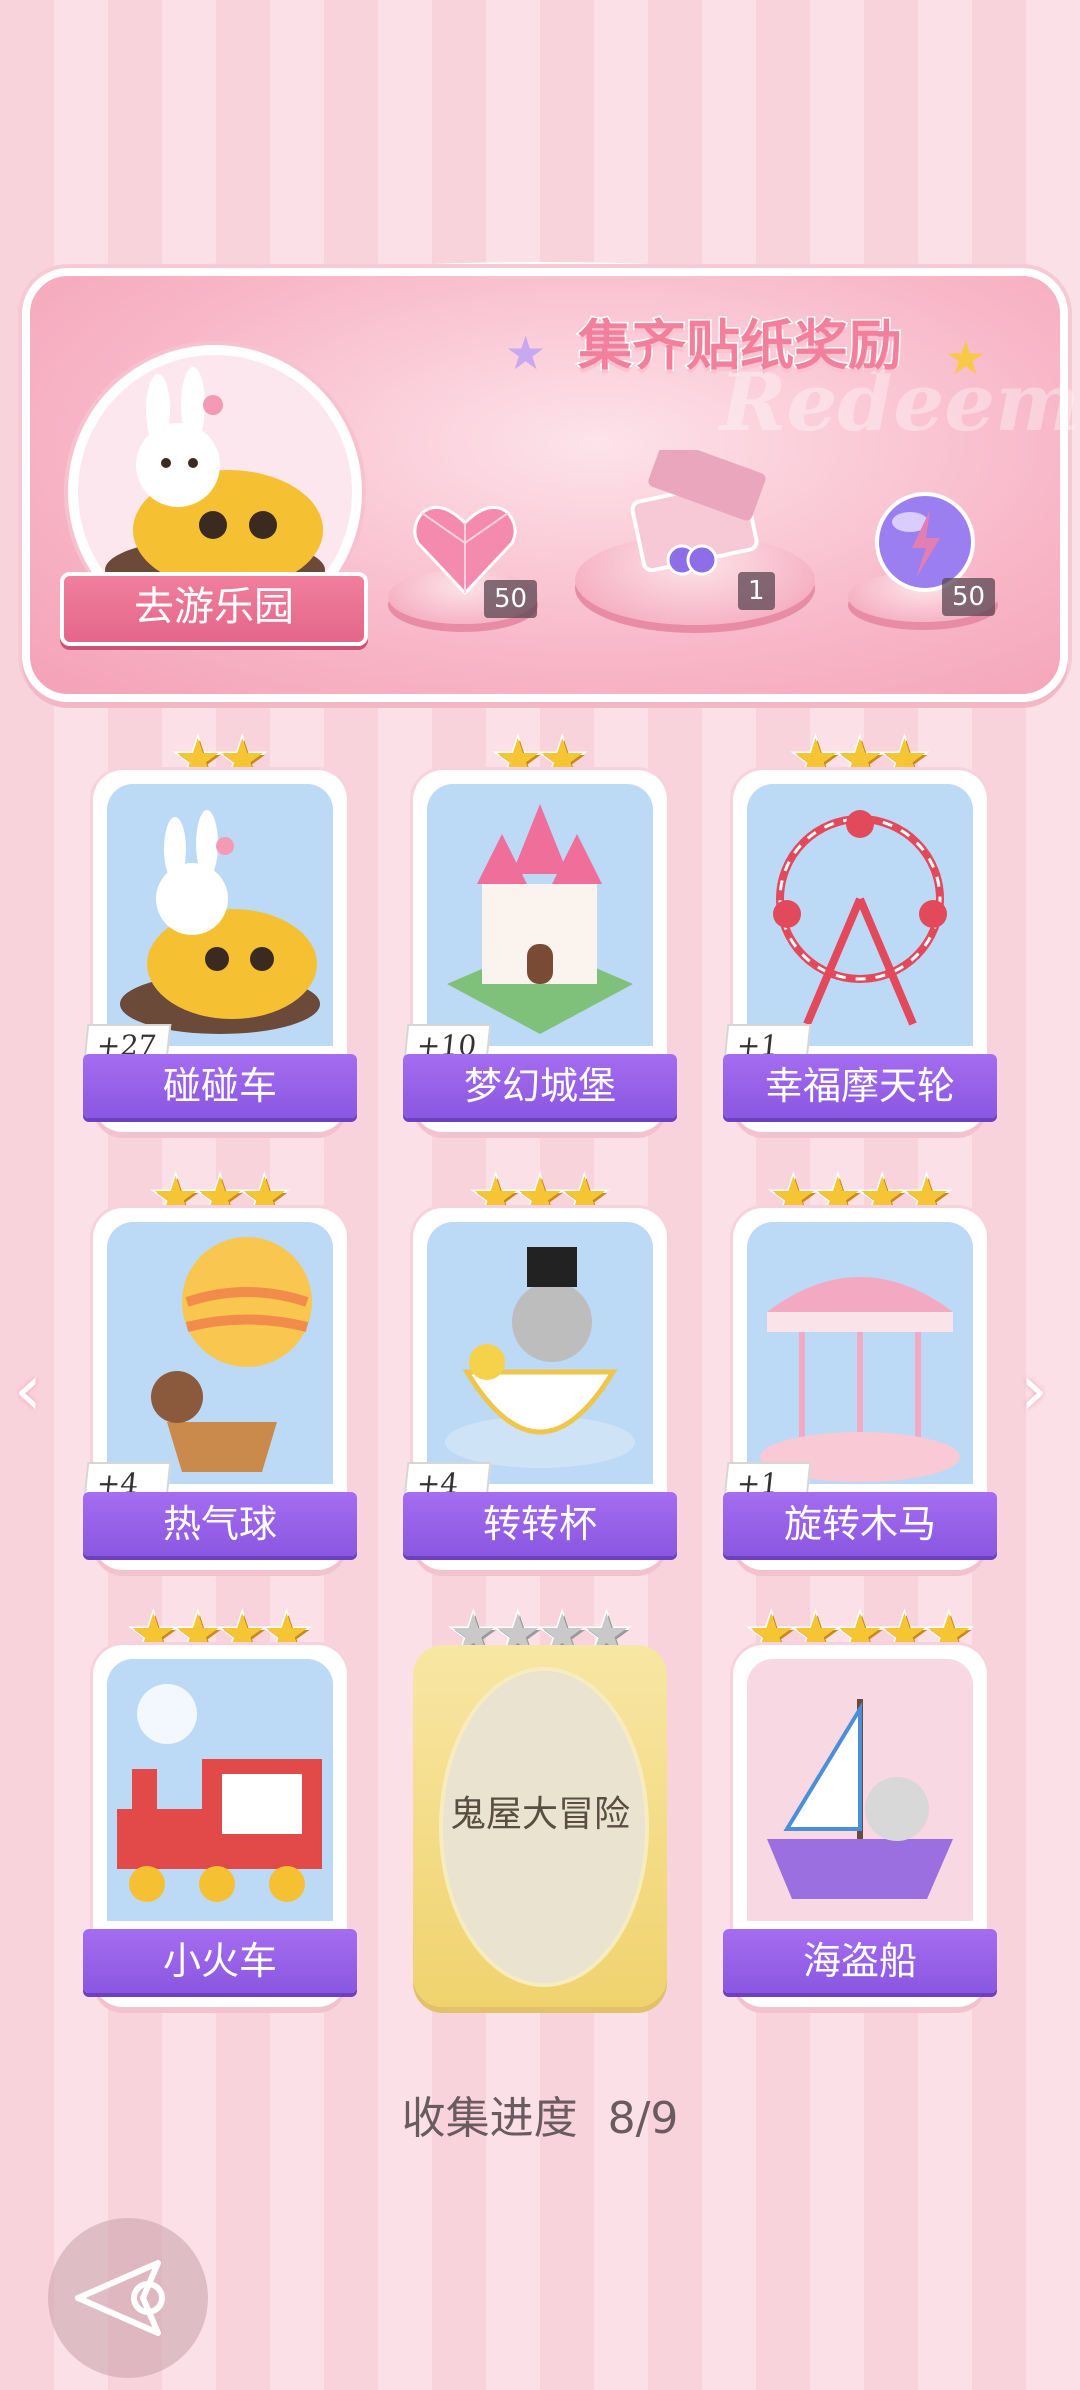 The image size is (1080, 2390). Describe the element at coordinates (740, 345) in the screenshot. I see `banner-title: 集齐贴纸奖励` at that location.